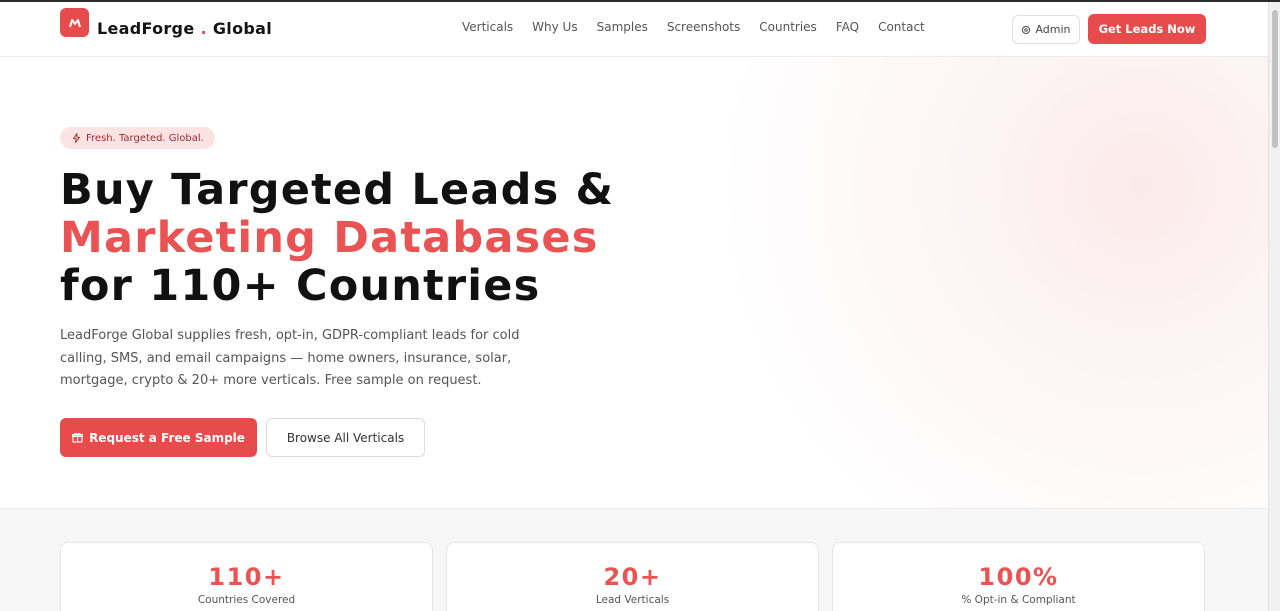 The width and height of the screenshot is (1280, 611). I want to click on nav-screenshots: Screenshots, so click(703, 27).